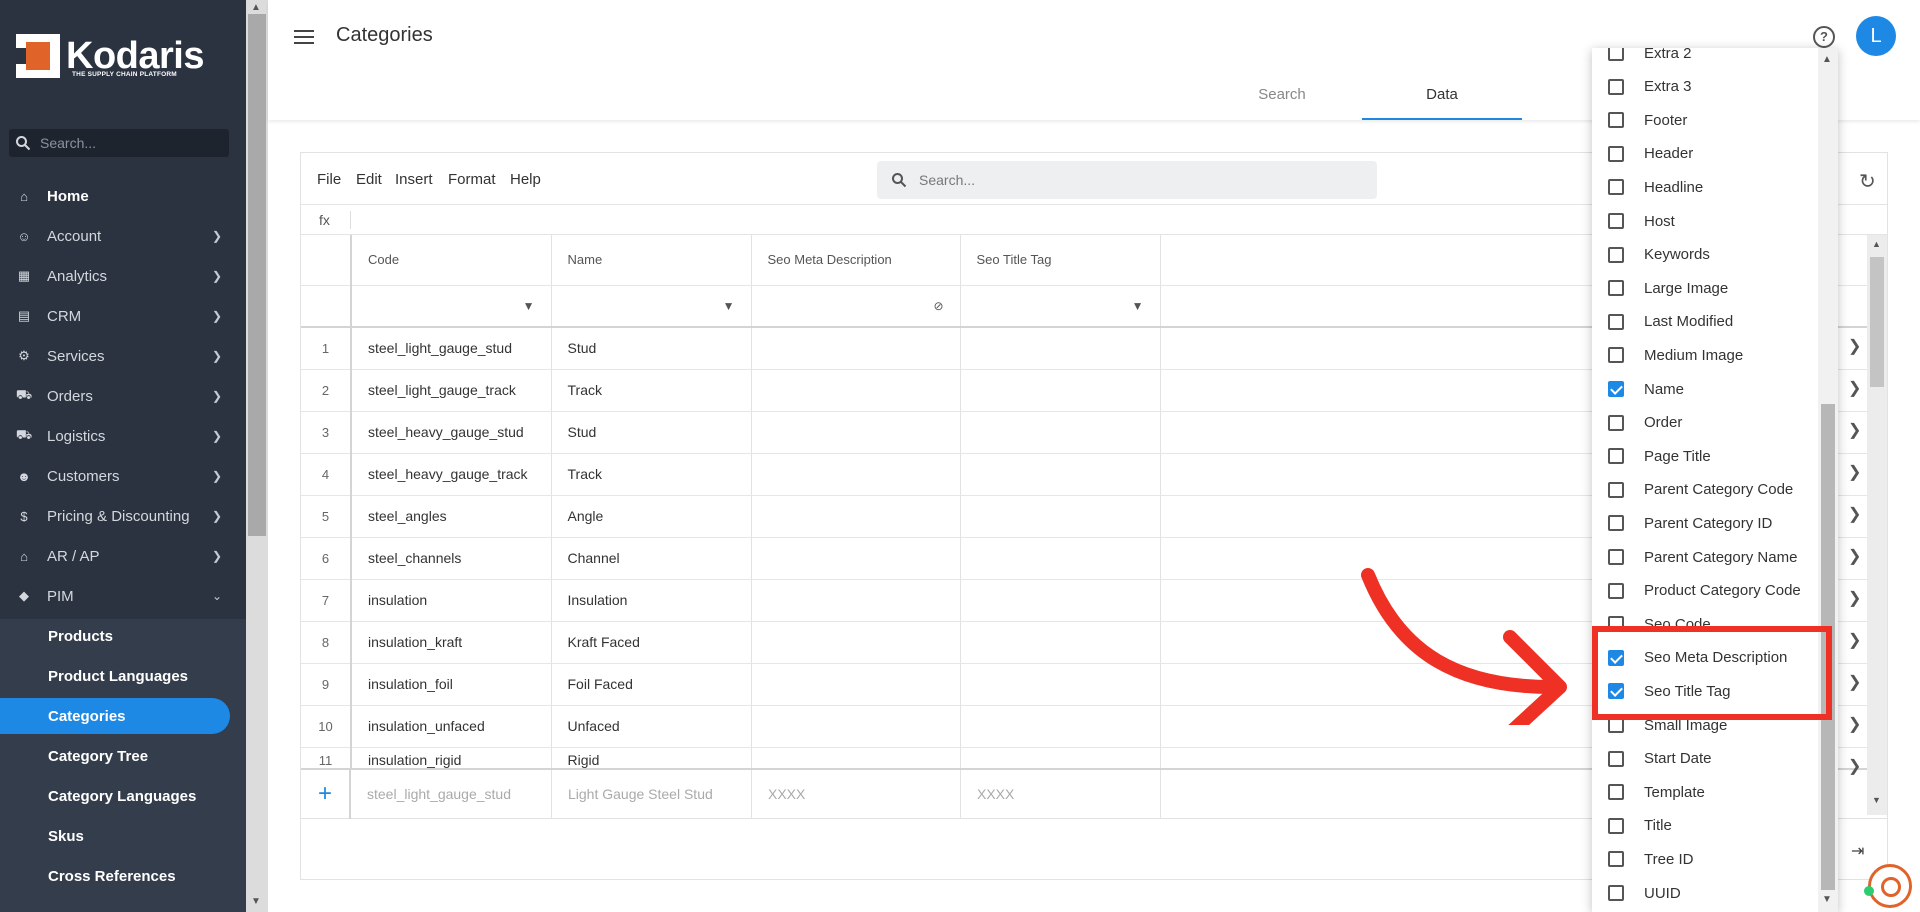  I want to click on column-option-large-image: Large Image, so click(1705, 288).